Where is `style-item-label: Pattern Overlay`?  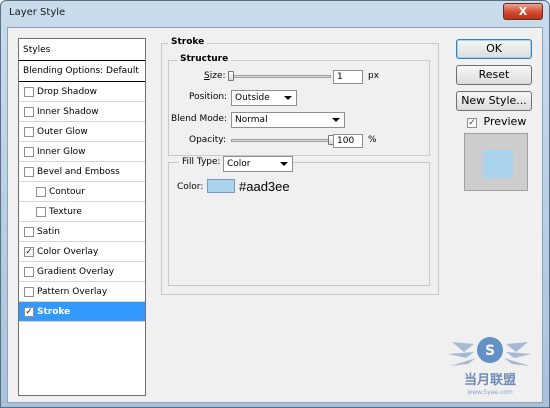 style-item-label: Pattern Overlay is located at coordinates (72, 292).